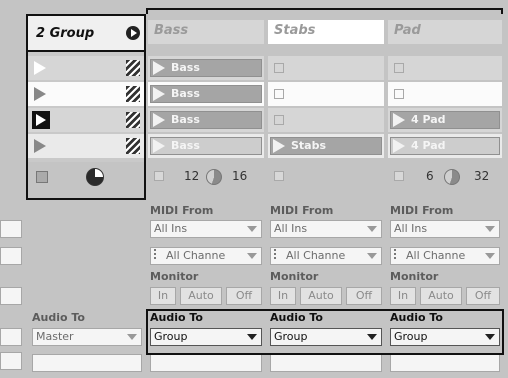 This screenshot has height=378, width=508. Describe the element at coordinates (445, 32) in the screenshot. I see `track-pad-header: Pad` at that location.